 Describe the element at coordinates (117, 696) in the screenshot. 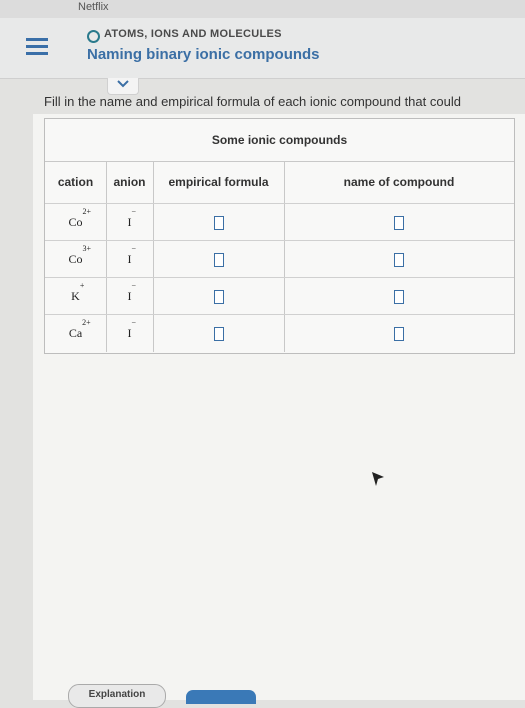

I see `explanation-button: Explanation` at that location.